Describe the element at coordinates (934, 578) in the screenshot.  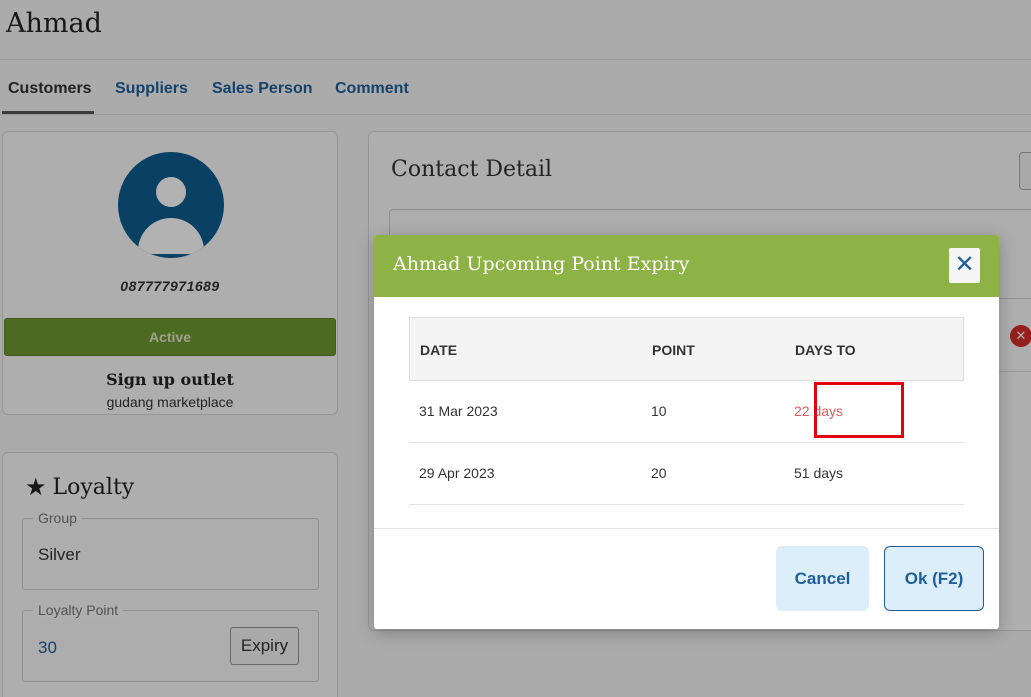
I see `ok-button: Ok (F2)` at that location.